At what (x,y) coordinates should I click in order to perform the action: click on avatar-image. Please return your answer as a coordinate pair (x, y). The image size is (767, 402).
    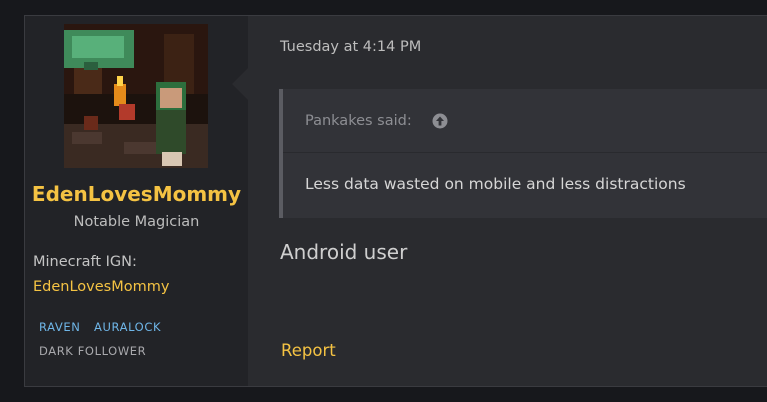
    Looking at the image, I should click on (136, 96).